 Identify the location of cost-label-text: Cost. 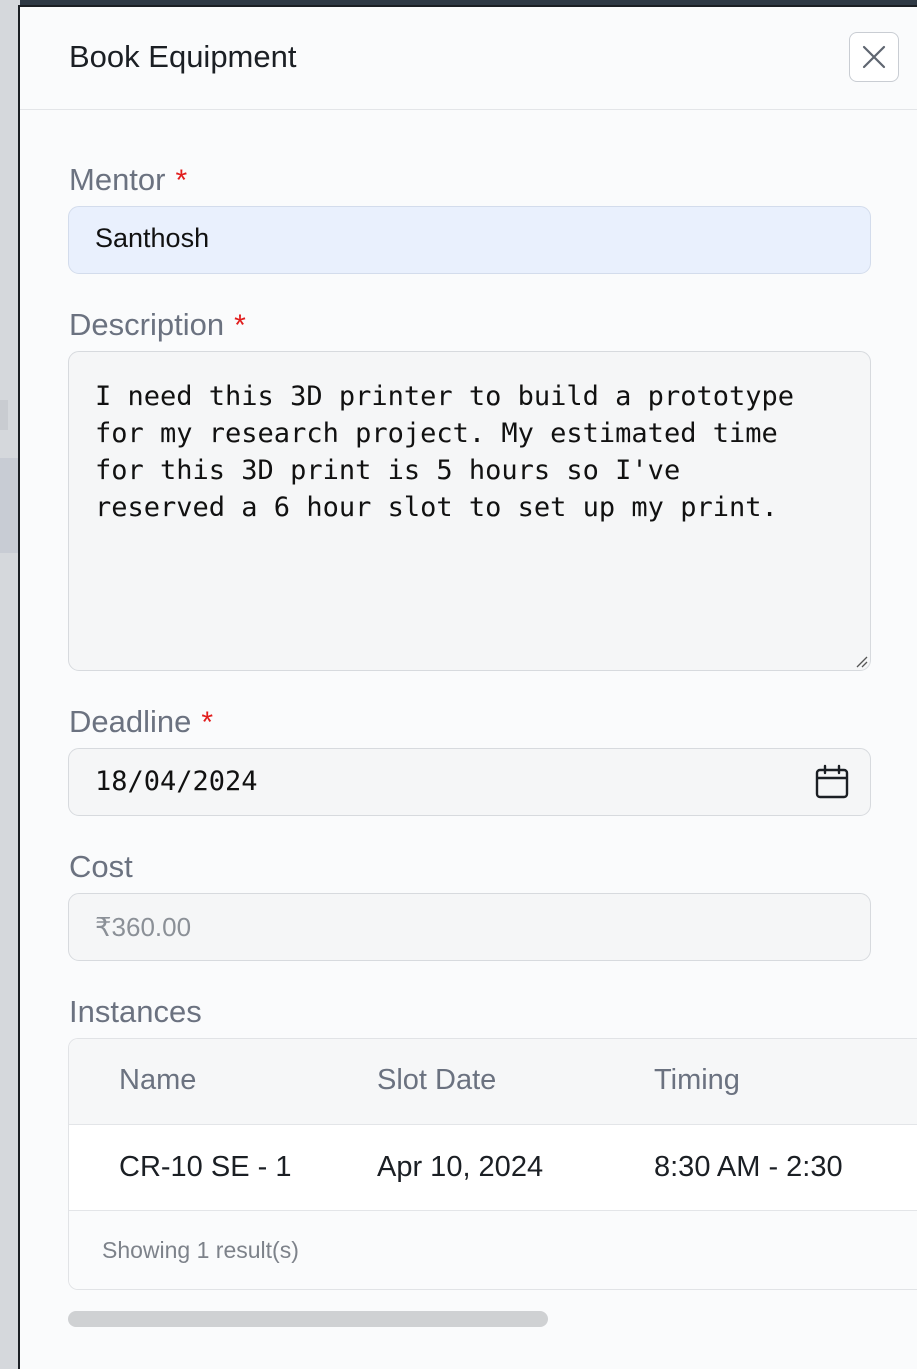
(101, 866).